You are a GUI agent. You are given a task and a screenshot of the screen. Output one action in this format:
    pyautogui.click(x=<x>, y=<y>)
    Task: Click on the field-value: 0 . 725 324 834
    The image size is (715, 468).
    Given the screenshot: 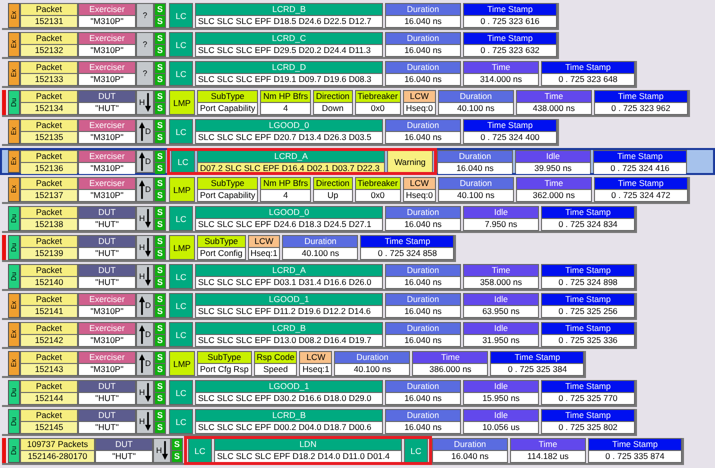 What is the action you would take?
    pyautogui.click(x=588, y=224)
    